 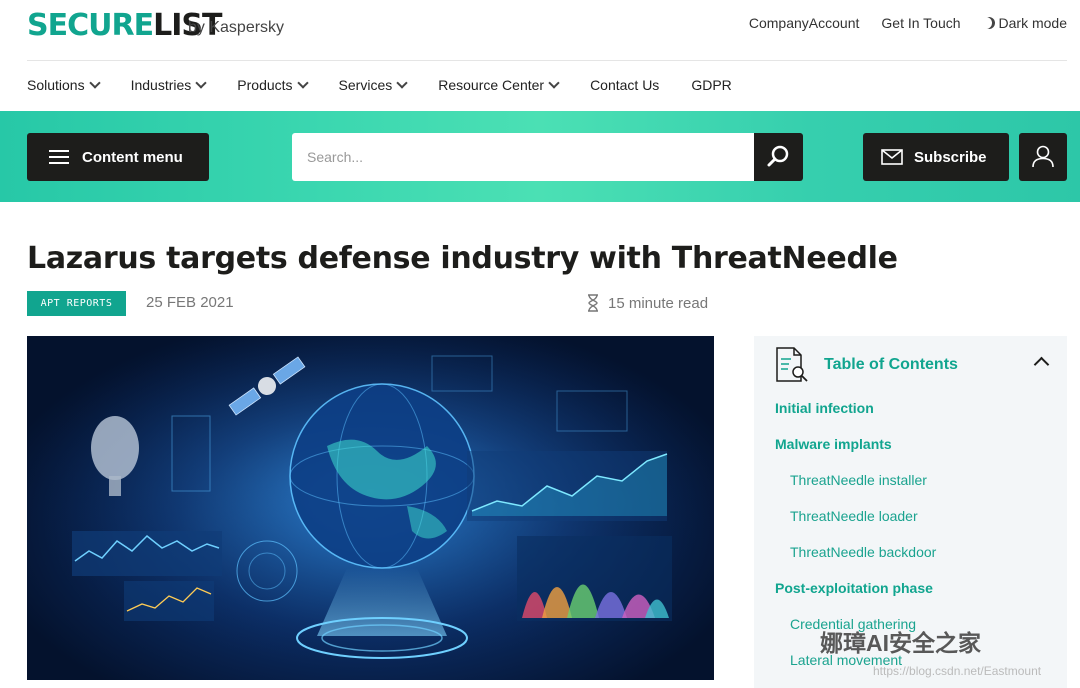 What do you see at coordinates (491, 85) in the screenshot?
I see `nav-item-label: Resource Center` at bounding box center [491, 85].